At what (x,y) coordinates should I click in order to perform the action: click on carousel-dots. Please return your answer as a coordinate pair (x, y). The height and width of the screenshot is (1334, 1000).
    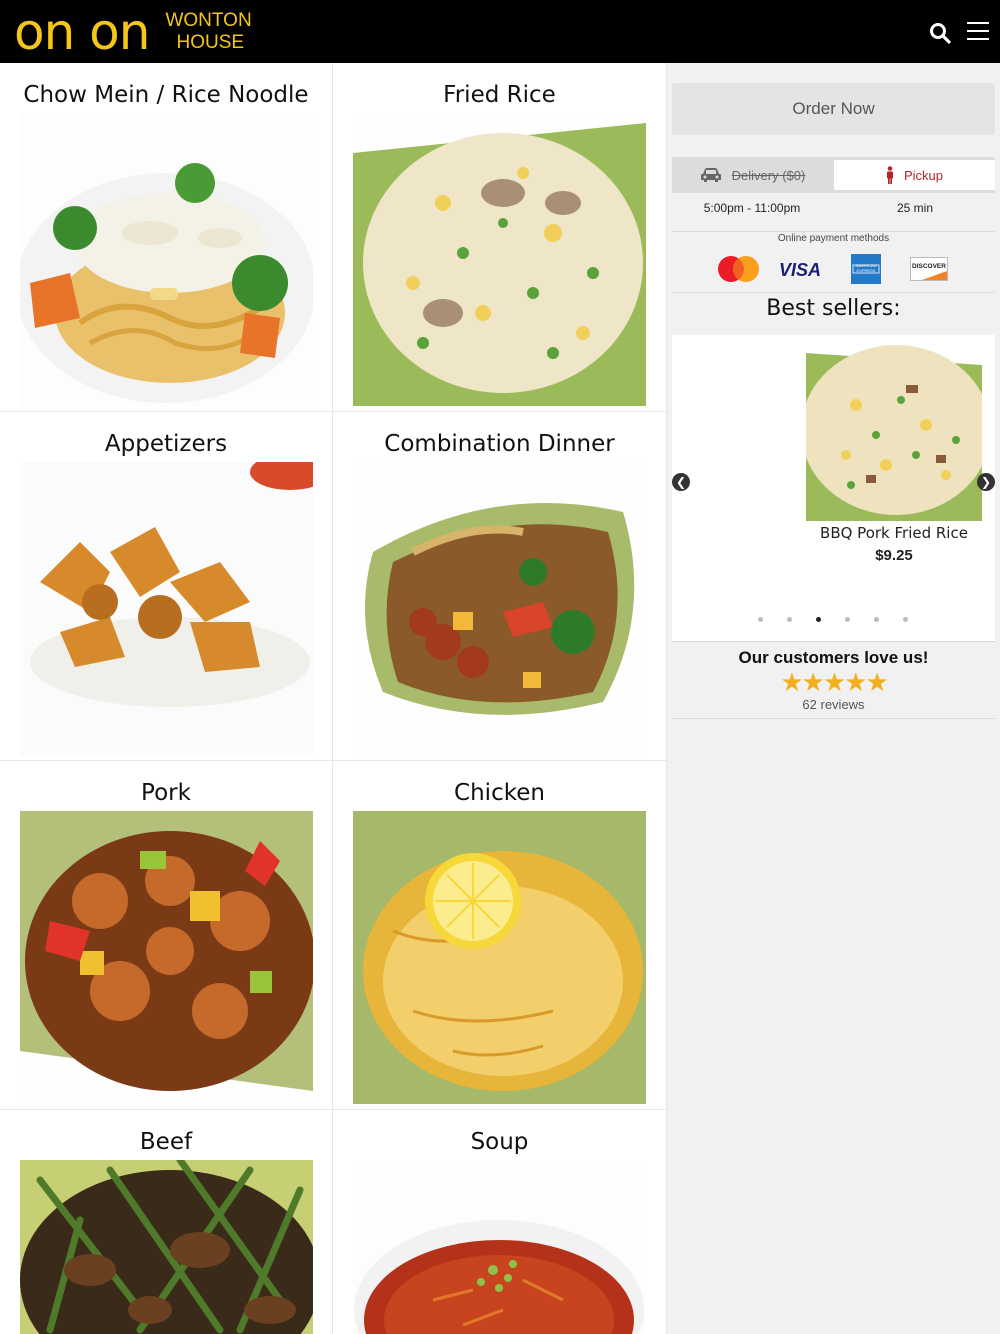
    Looking at the image, I should click on (838, 620).